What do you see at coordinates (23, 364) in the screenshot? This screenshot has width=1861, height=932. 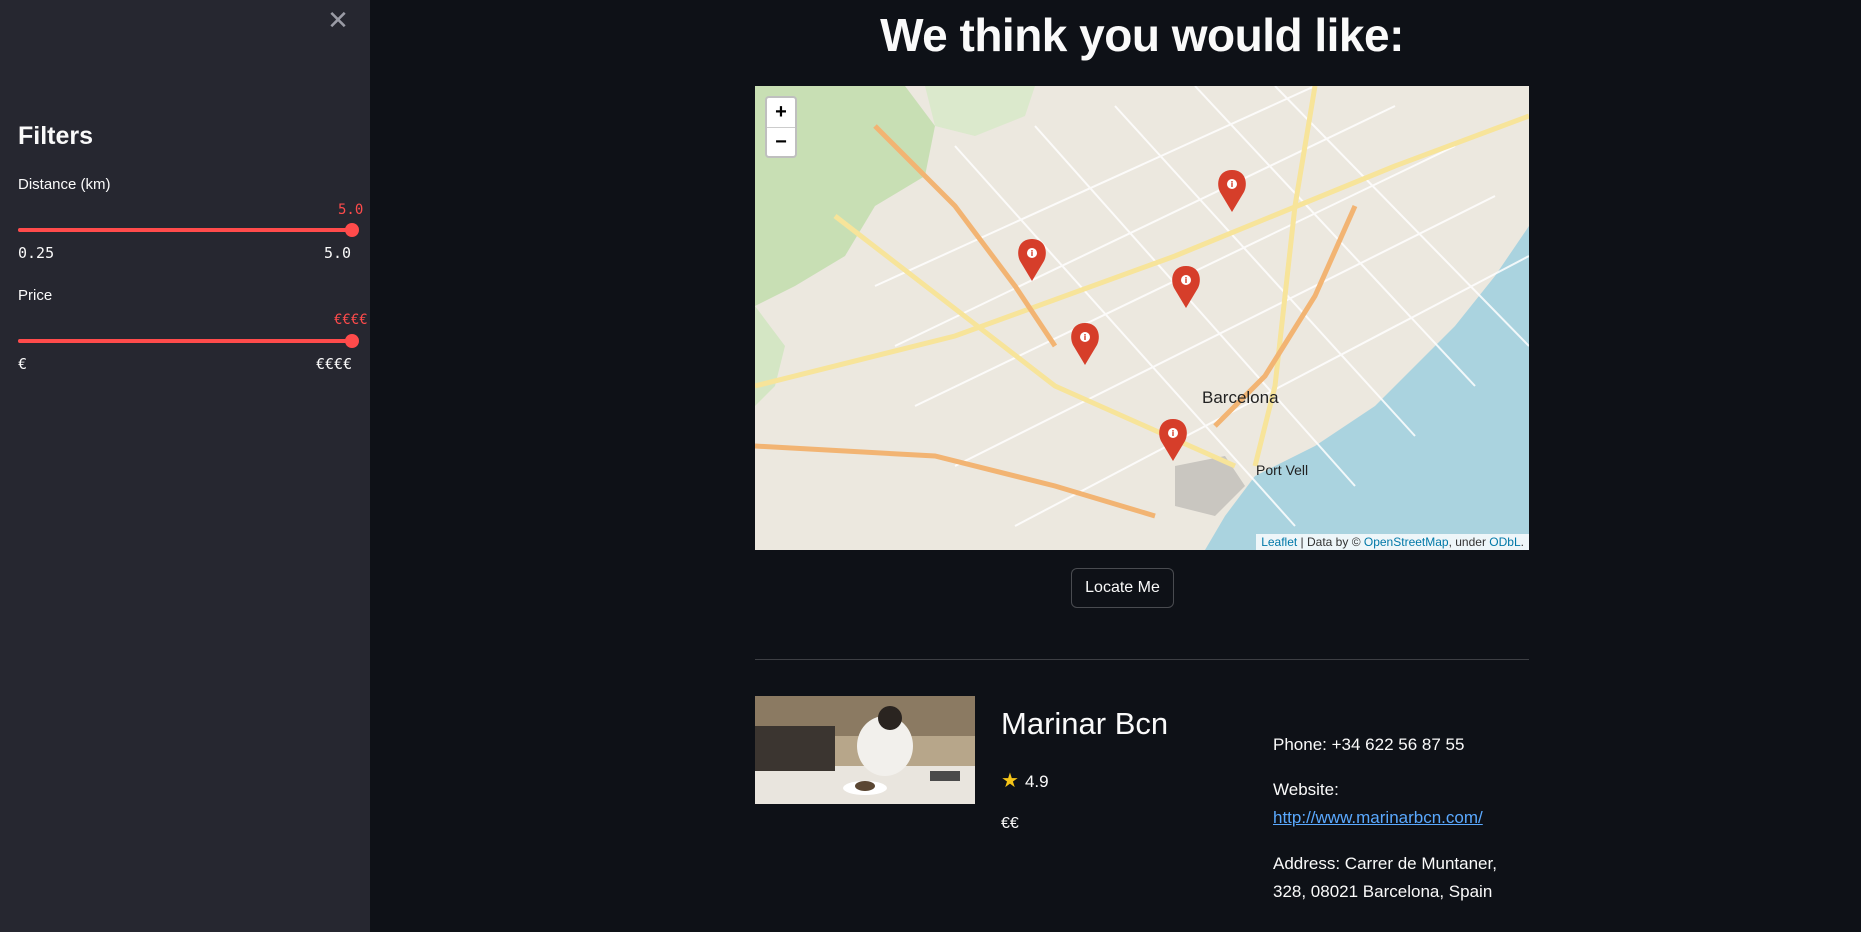 I see `price-min: €` at bounding box center [23, 364].